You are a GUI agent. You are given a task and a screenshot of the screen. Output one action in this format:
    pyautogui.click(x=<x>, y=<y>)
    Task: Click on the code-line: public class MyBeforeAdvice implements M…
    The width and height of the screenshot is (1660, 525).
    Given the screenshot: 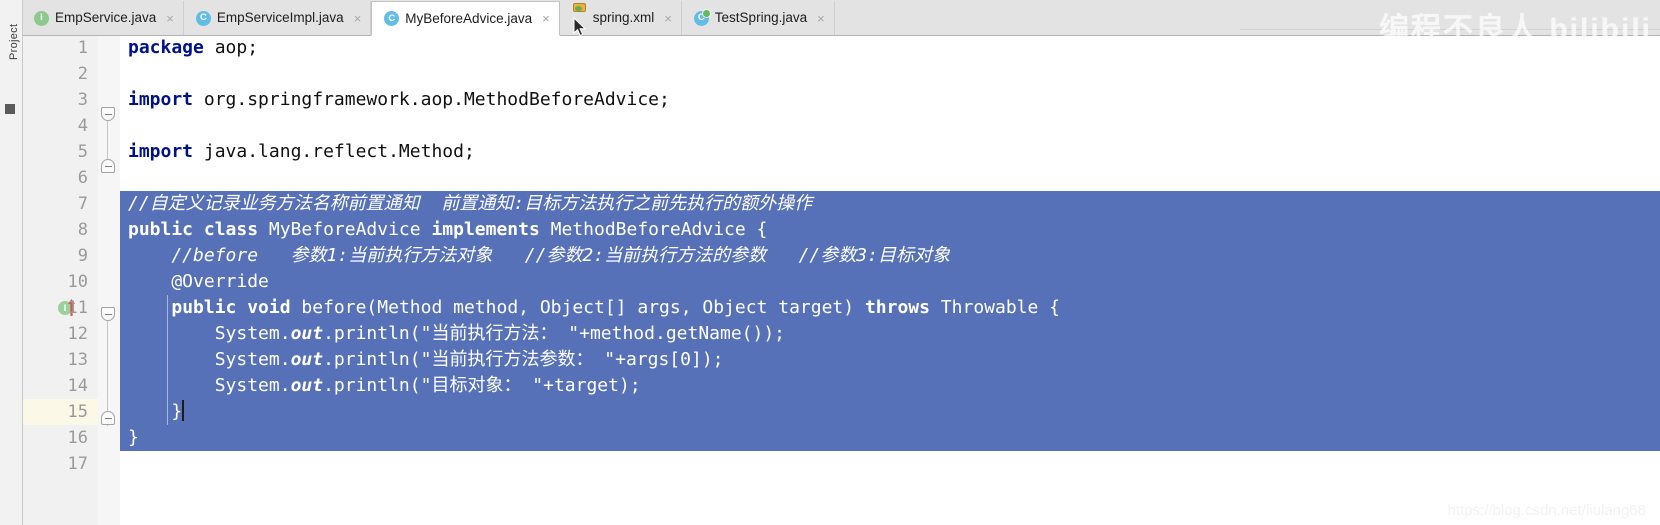 What is the action you would take?
    pyautogui.click(x=890, y=230)
    